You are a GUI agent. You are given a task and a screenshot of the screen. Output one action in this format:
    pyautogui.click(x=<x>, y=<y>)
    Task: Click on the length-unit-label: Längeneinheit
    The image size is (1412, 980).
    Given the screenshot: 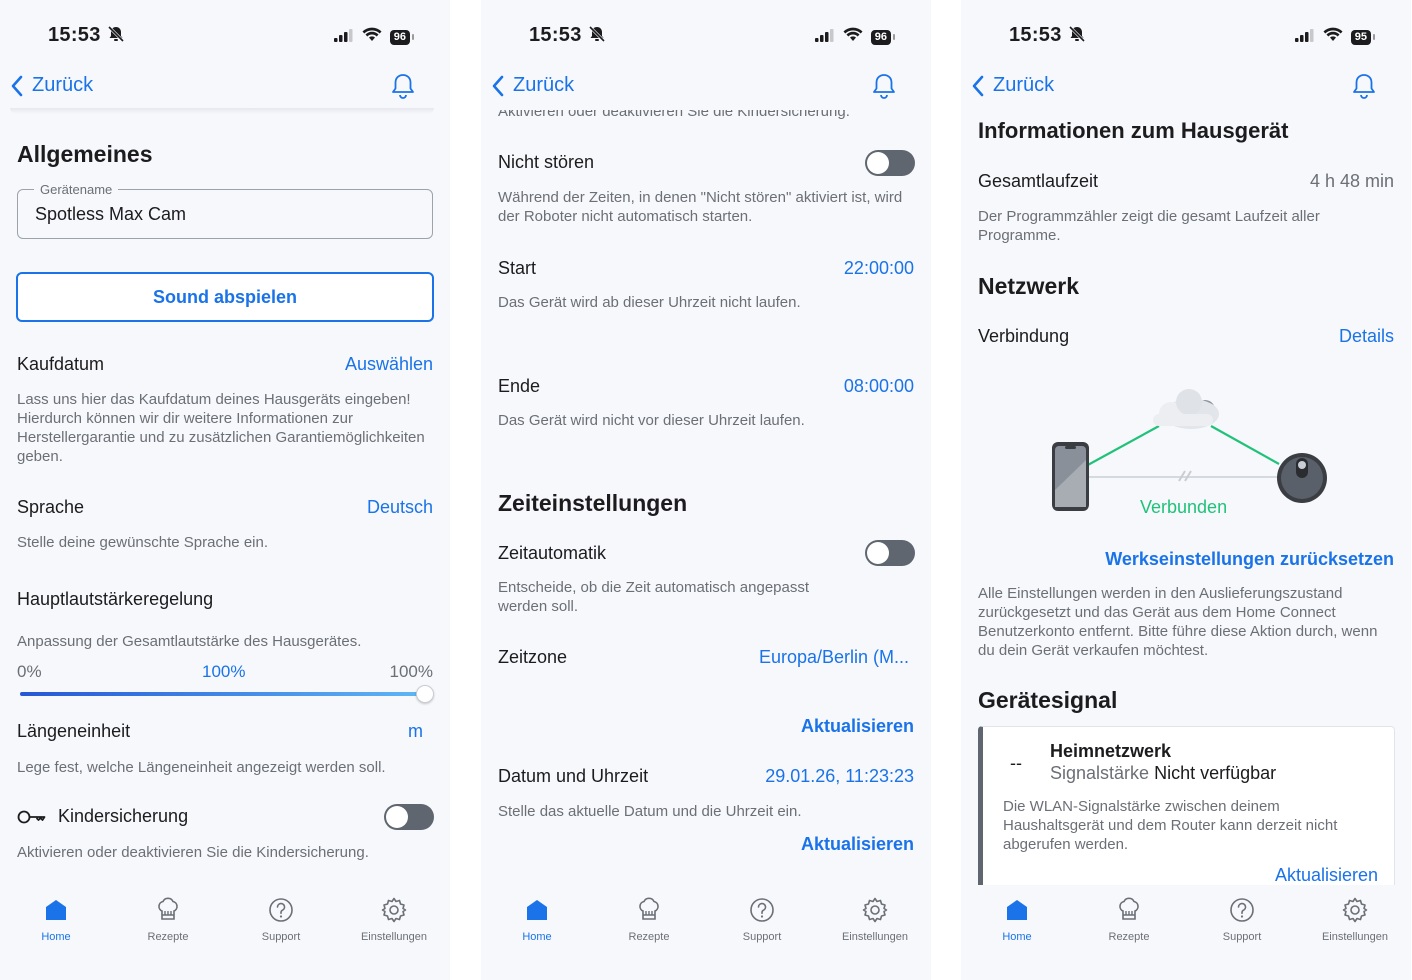 What is the action you would take?
    pyautogui.click(x=74, y=731)
    